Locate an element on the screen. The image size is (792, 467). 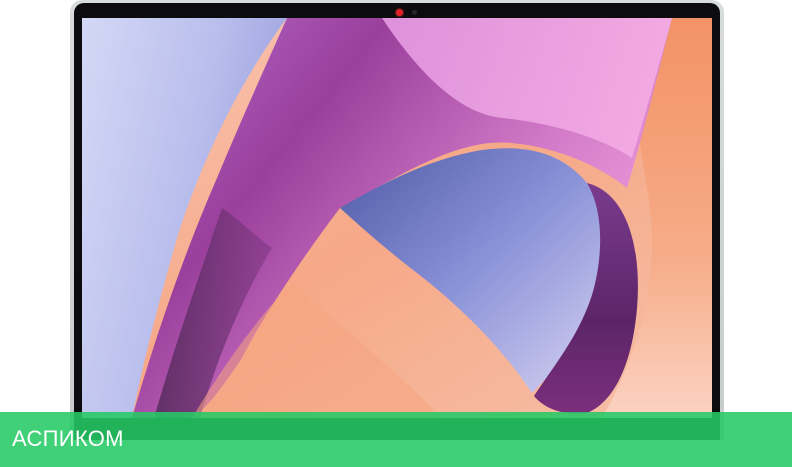
camera-indicator-icon is located at coordinates (399, 12).